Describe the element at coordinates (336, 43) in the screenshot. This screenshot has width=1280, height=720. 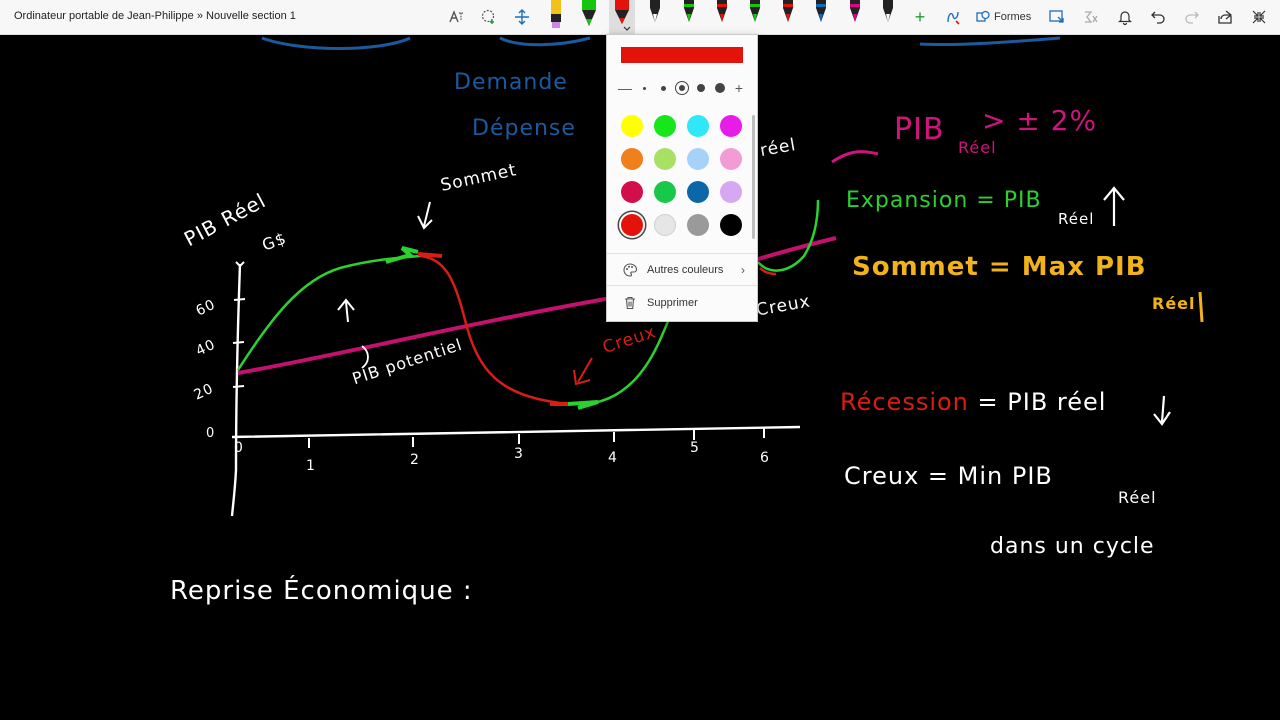
I see `blue-scribble-top-left` at that location.